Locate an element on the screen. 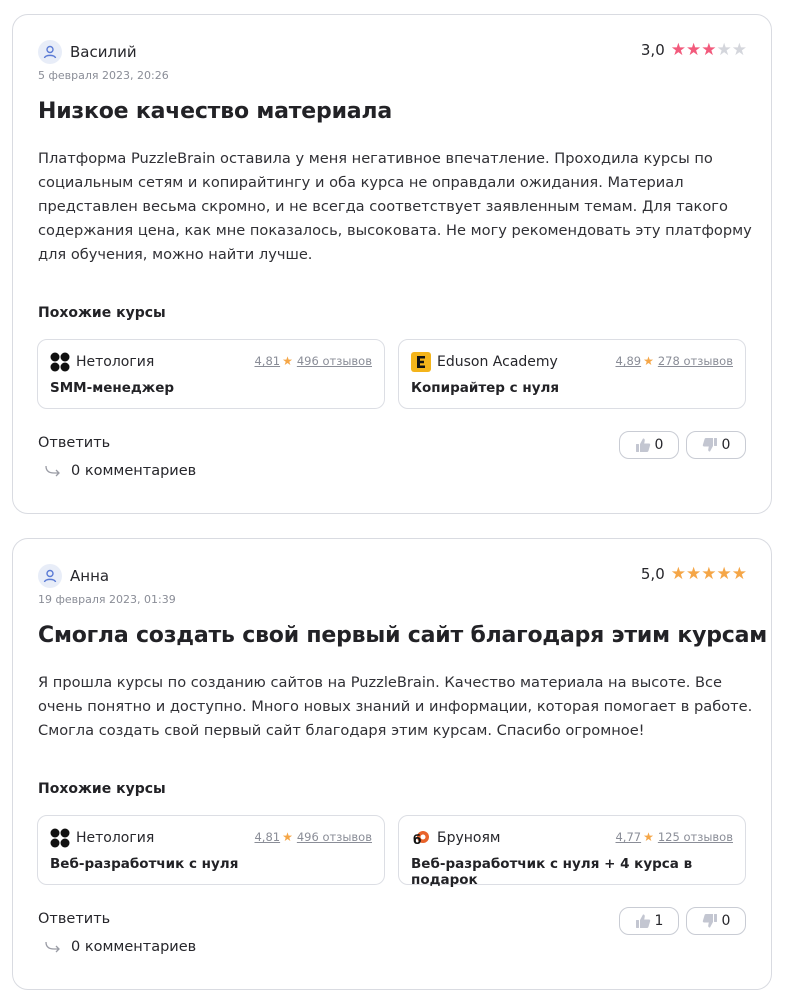 The image size is (794, 1003). school-name: Eduson Academy is located at coordinates (497, 362).